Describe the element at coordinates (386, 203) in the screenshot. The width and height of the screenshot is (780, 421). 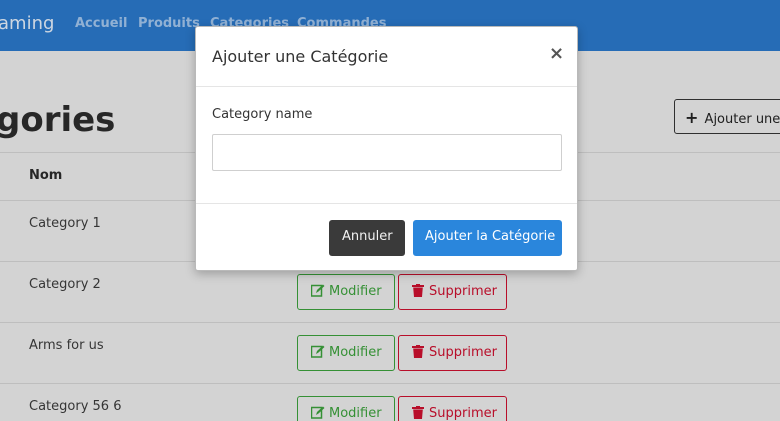
I see `modal-footer-divider` at that location.